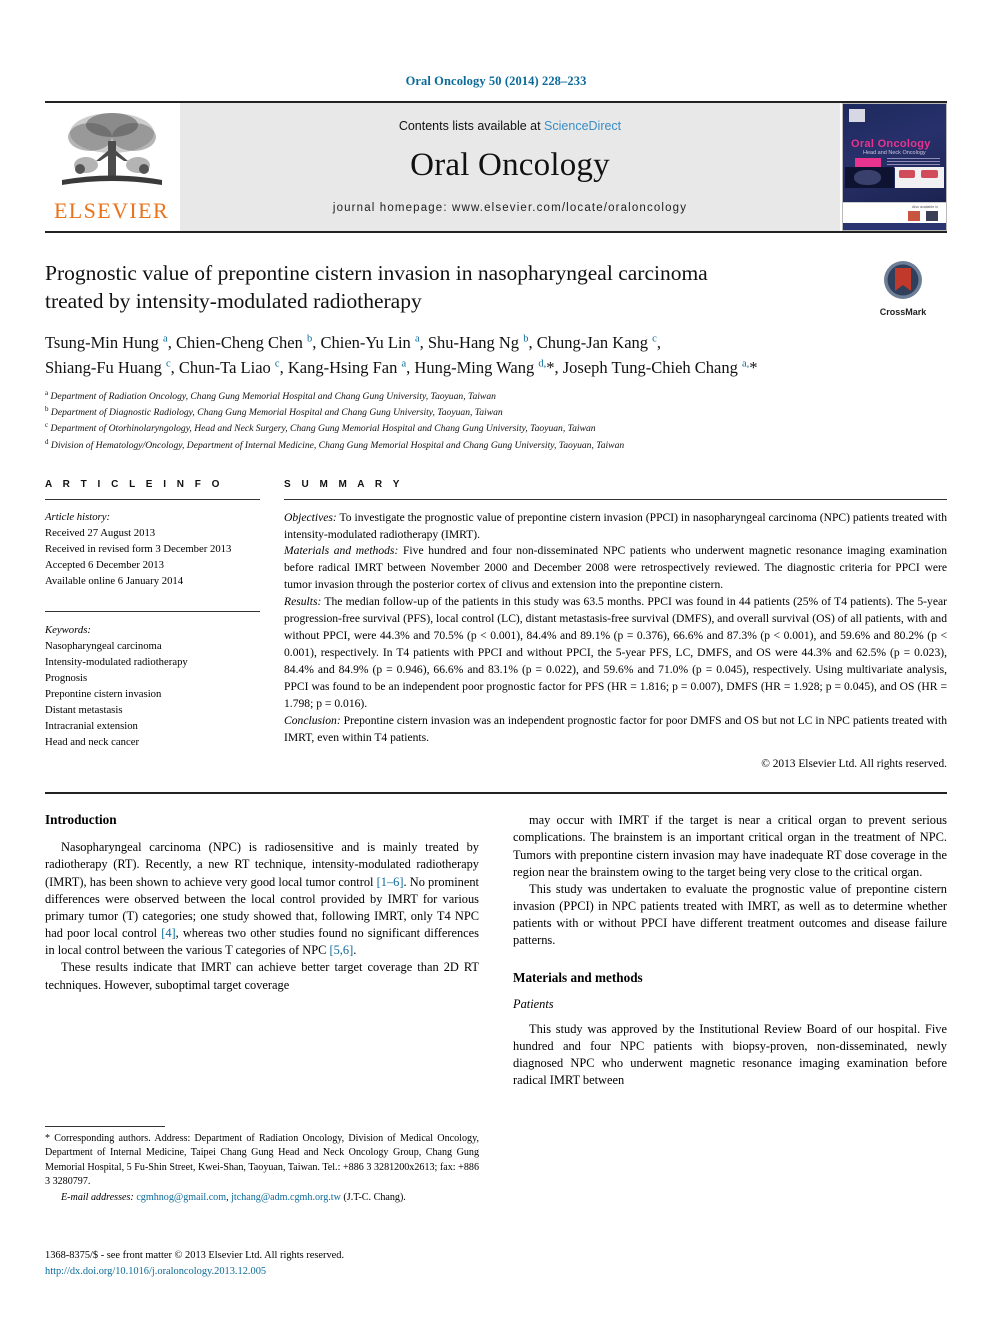 The image size is (992, 1323). What do you see at coordinates (100, 532) in the screenshot?
I see `history-item: Received 27 August 2013` at bounding box center [100, 532].